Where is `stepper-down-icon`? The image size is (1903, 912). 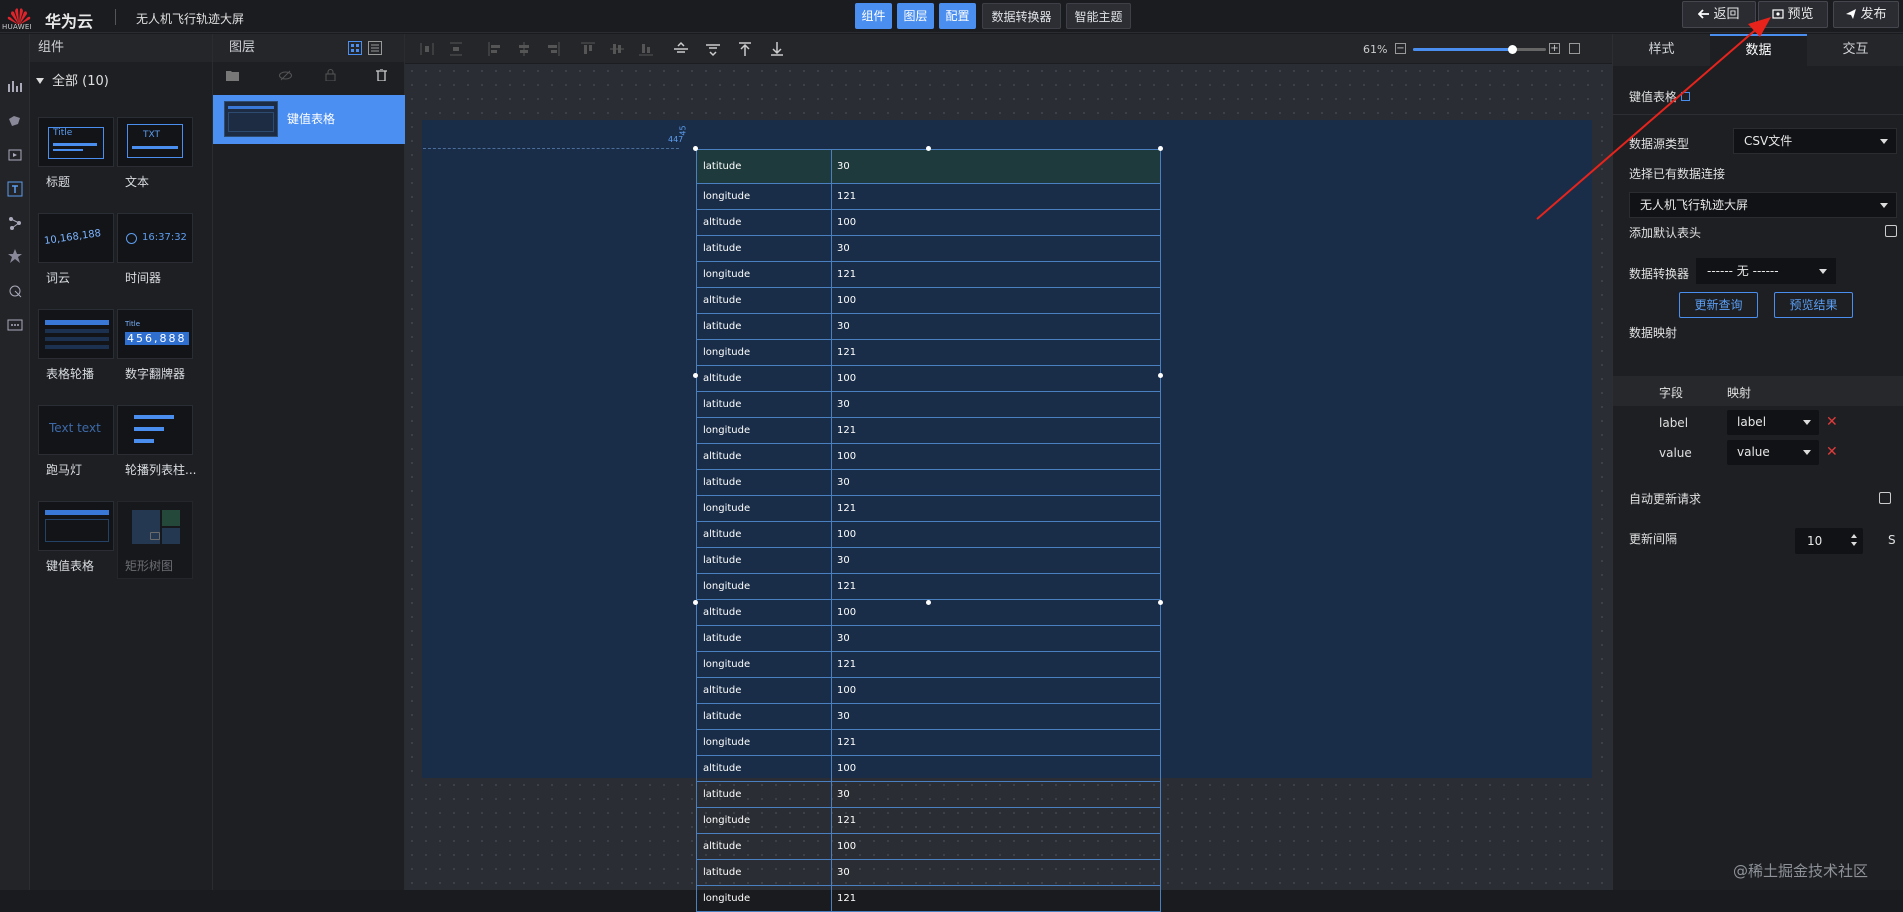 stepper-down-icon is located at coordinates (1854, 544).